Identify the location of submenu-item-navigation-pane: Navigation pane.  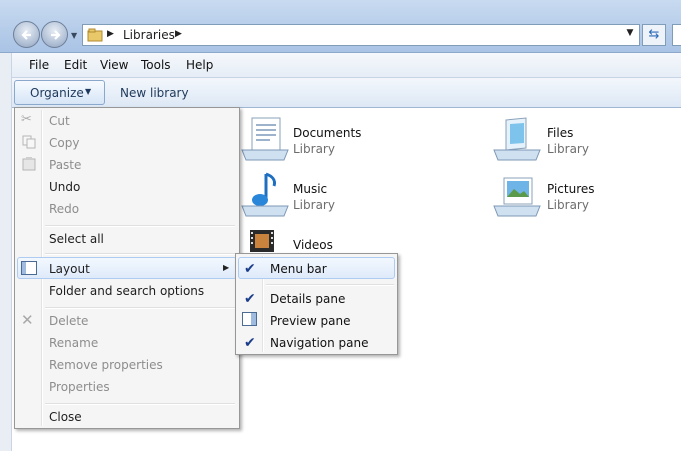
(319, 343).